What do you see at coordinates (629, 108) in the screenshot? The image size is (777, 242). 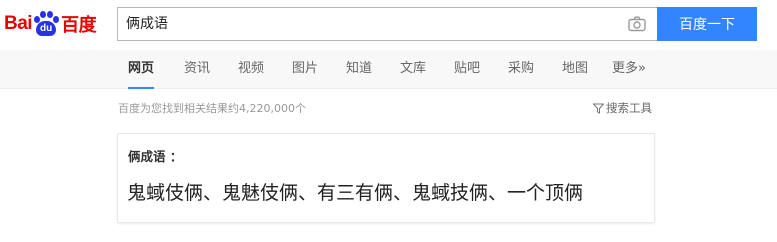 I see `search-tools-label: 搜索工具` at bounding box center [629, 108].